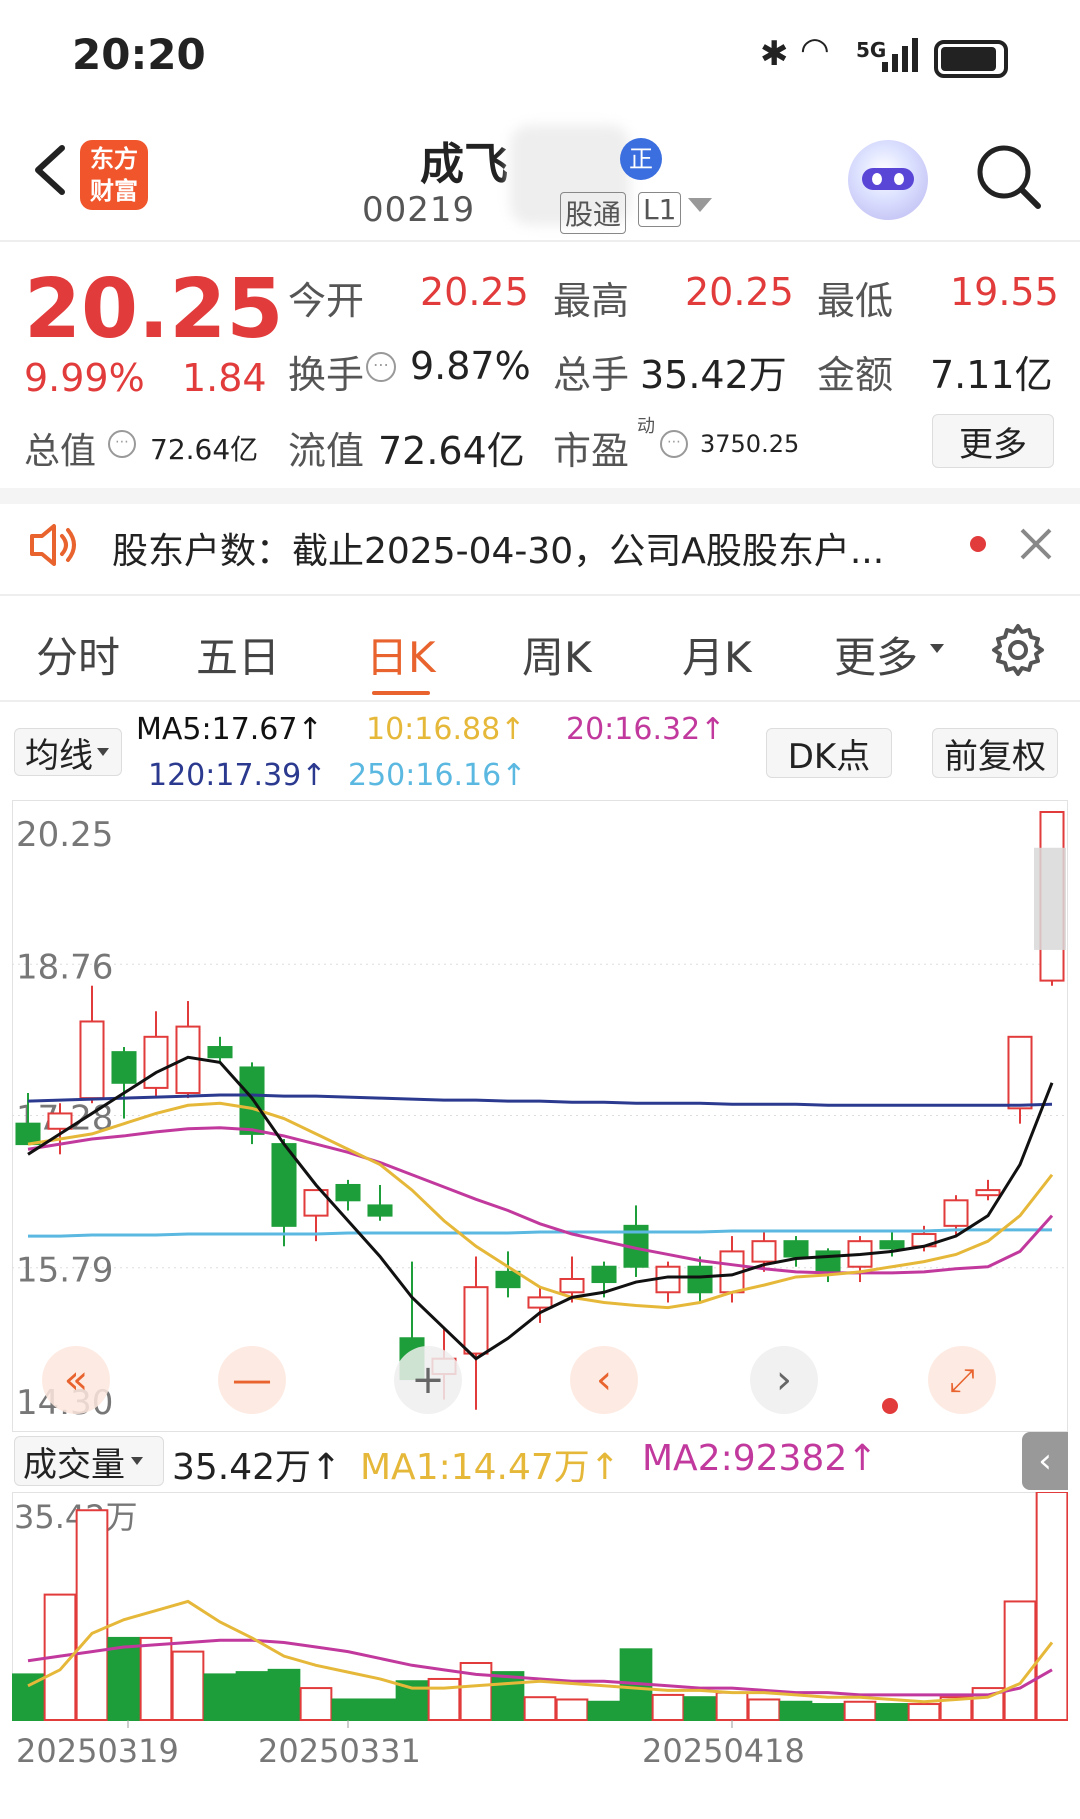 Image resolution: width=1080 pixels, height=1819 pixels. I want to click on high-label: 最高, so click(591, 301).